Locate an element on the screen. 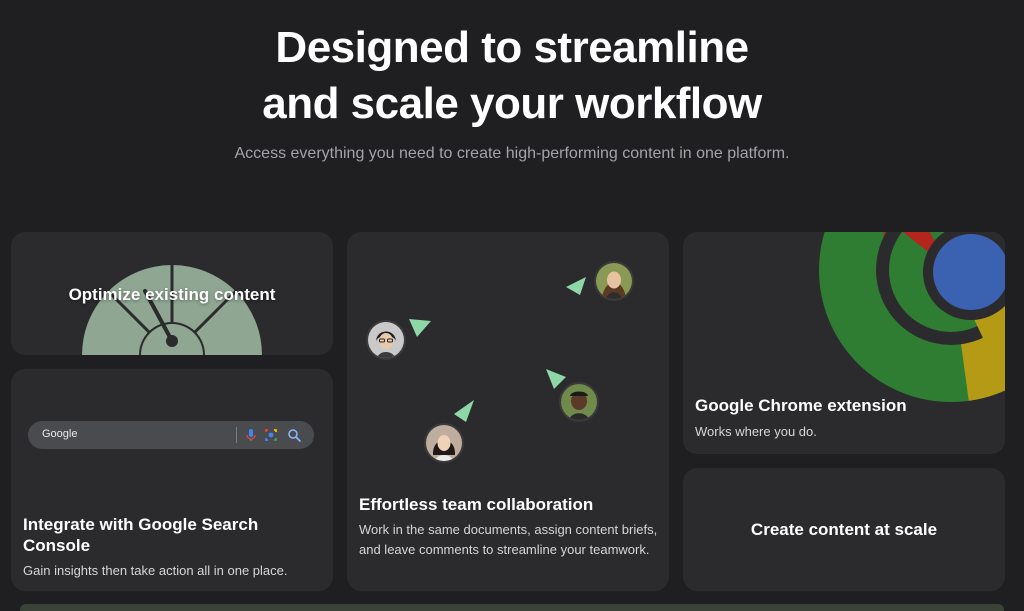 The width and height of the screenshot is (1024, 611). hero-title-line2: and scale your workflow is located at coordinates (512, 103).